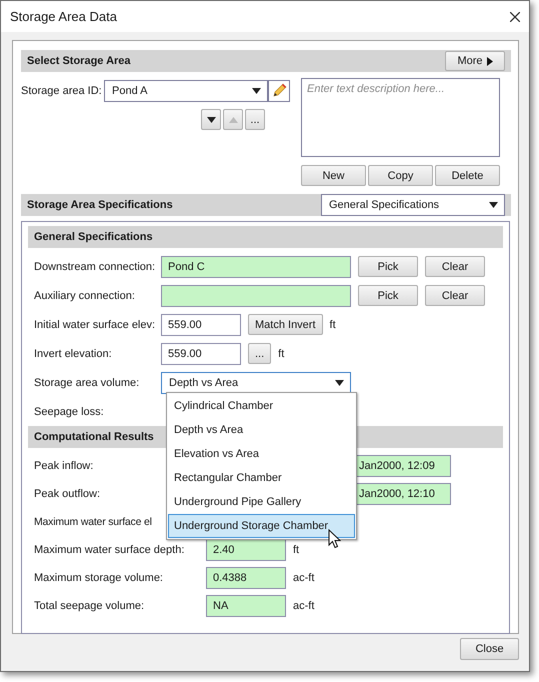 This screenshot has width=539, height=682. What do you see at coordinates (94, 437) in the screenshot?
I see `section-title: Computational Results` at bounding box center [94, 437].